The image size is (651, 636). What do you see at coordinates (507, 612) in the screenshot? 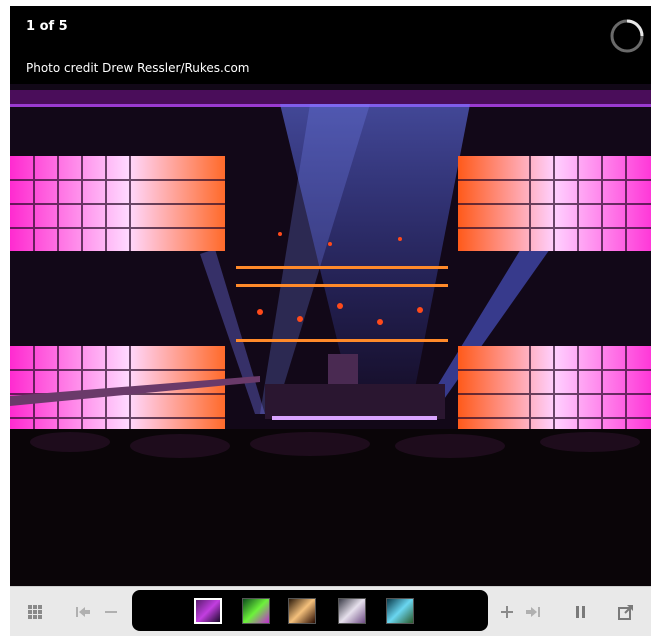
I see `plus-icon` at bounding box center [507, 612].